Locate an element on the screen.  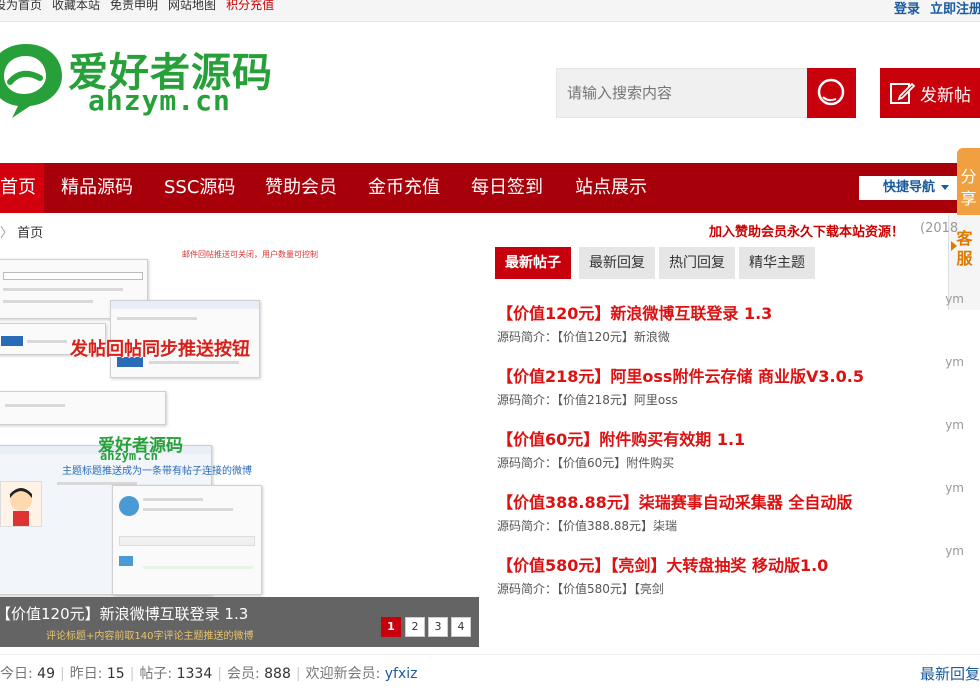
points-recharge-link: 积分充值 is located at coordinates (250, 6).